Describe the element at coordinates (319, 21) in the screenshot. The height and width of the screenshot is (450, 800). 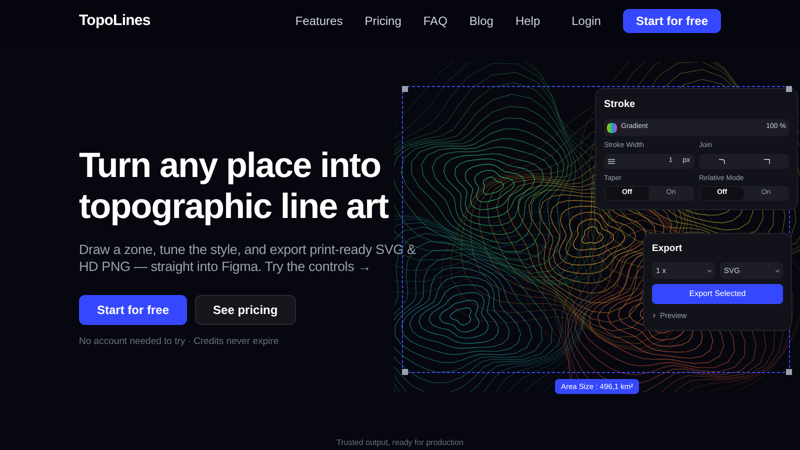
I see `nav-link: Features` at that location.